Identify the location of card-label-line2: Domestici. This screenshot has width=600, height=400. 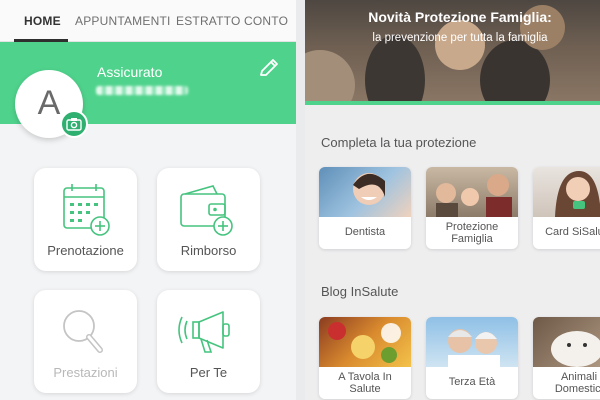
(577, 389).